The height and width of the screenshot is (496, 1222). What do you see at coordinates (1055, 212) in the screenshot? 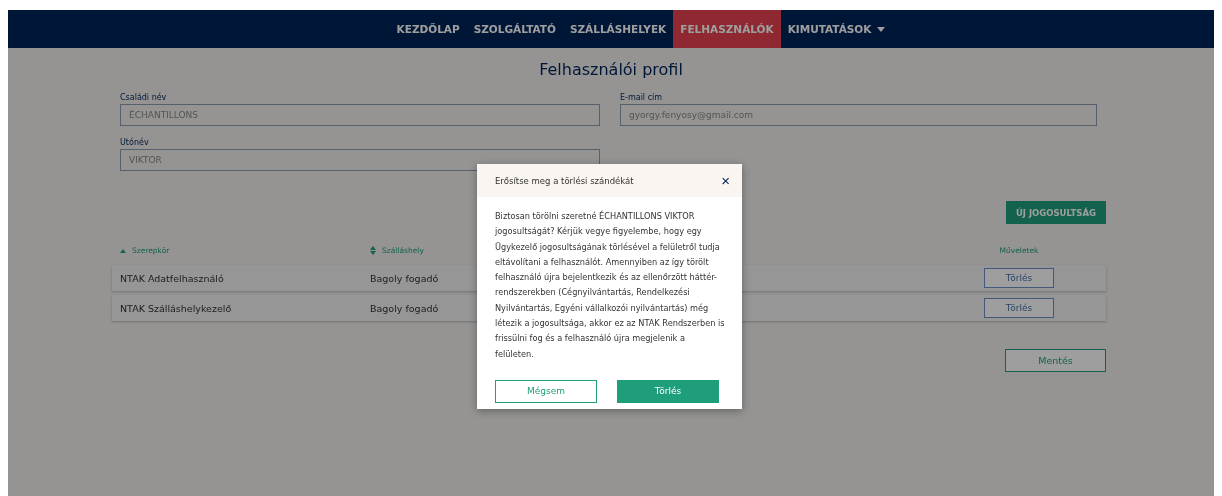
I see `new-permission-button: ÚJ JOGOSULTSÁG` at bounding box center [1055, 212].